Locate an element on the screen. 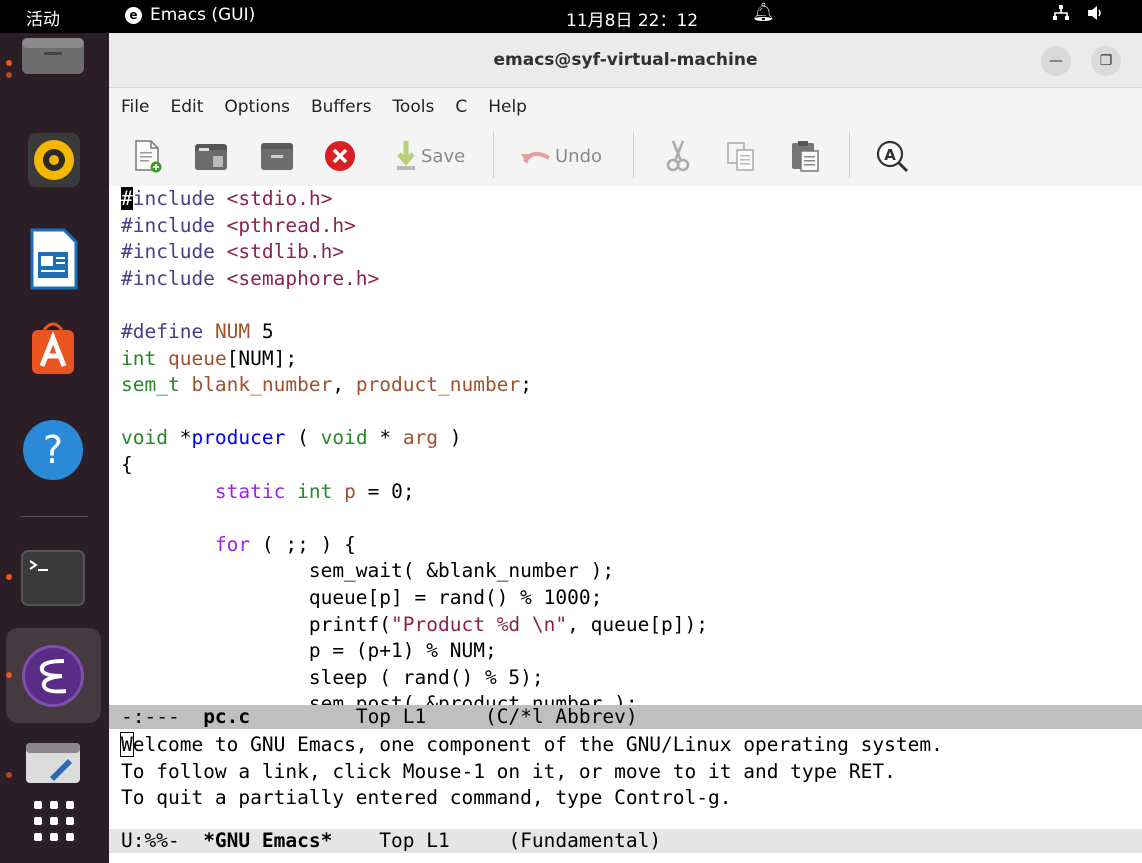 The image size is (1142, 863). save-label: Save is located at coordinates (443, 156).